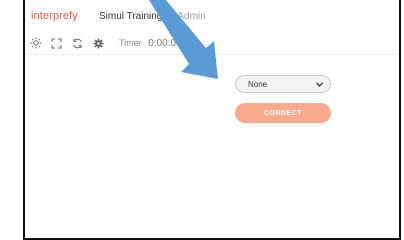 The image size is (404, 240). I want to click on channel-select: None, so click(283, 84).